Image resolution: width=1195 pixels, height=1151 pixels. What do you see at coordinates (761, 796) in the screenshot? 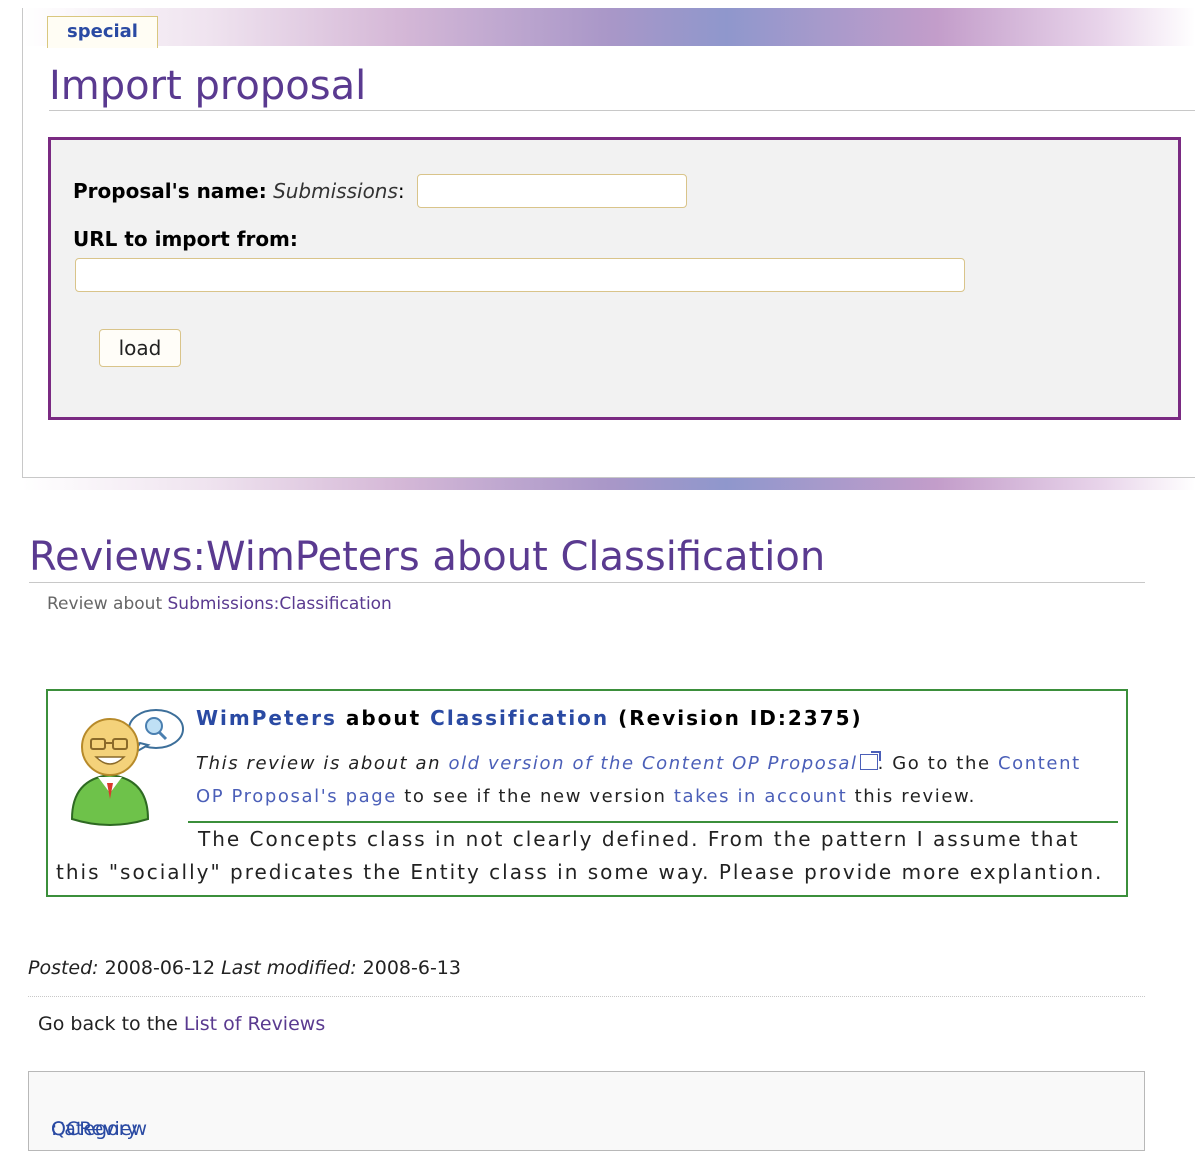
I see `takes-in-account-link: takes in account` at bounding box center [761, 796].